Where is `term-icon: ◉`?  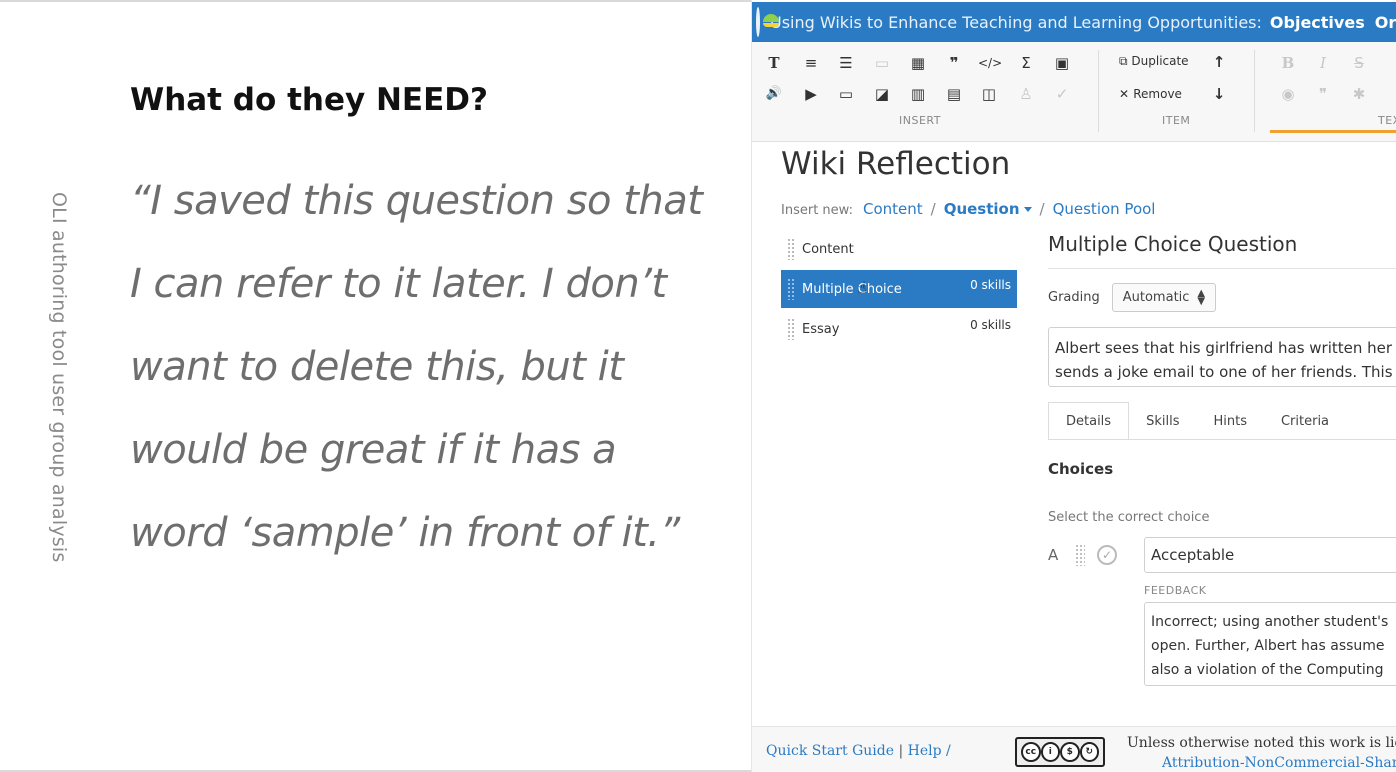
term-icon: ◉ is located at coordinates (1288, 94).